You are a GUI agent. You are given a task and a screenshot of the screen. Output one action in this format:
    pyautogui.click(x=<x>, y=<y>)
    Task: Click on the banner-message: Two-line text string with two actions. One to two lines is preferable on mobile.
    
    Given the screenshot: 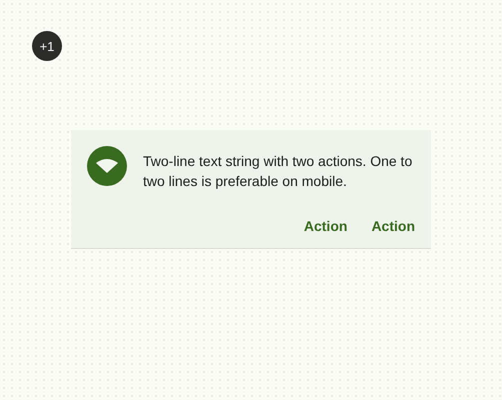 What is the action you would take?
    pyautogui.click(x=278, y=171)
    